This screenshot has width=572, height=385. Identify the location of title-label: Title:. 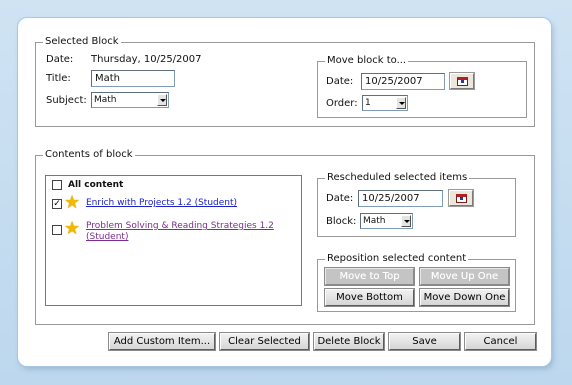
(58, 78).